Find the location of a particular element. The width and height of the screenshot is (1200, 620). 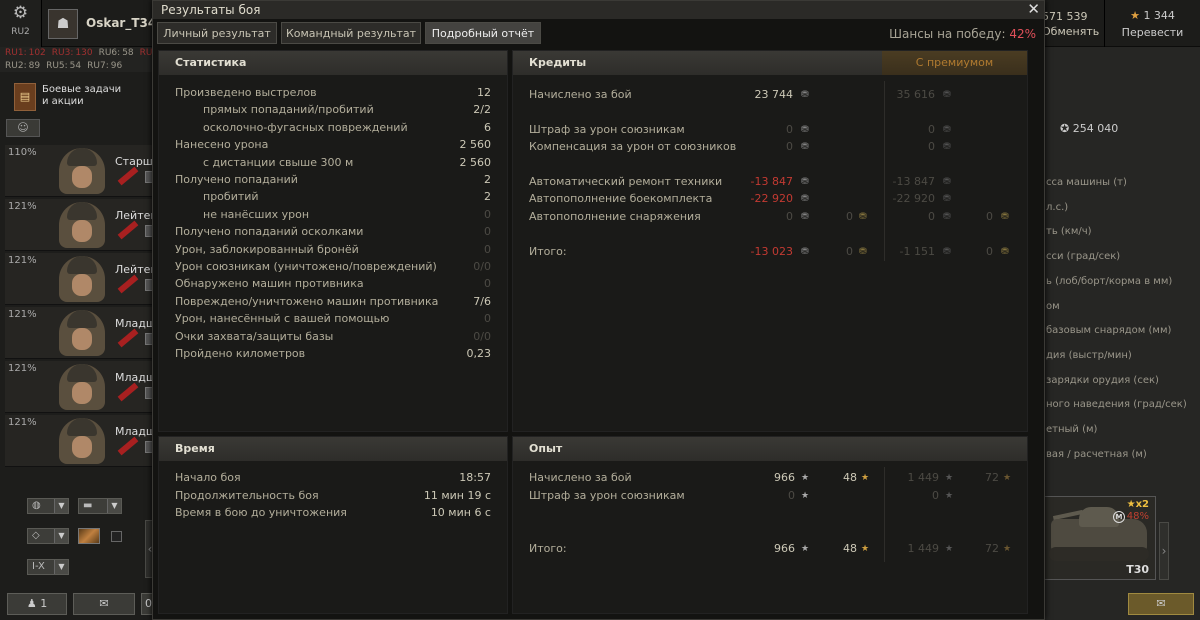

settings-button: ⚙ RU2 is located at coordinates (21, 23).